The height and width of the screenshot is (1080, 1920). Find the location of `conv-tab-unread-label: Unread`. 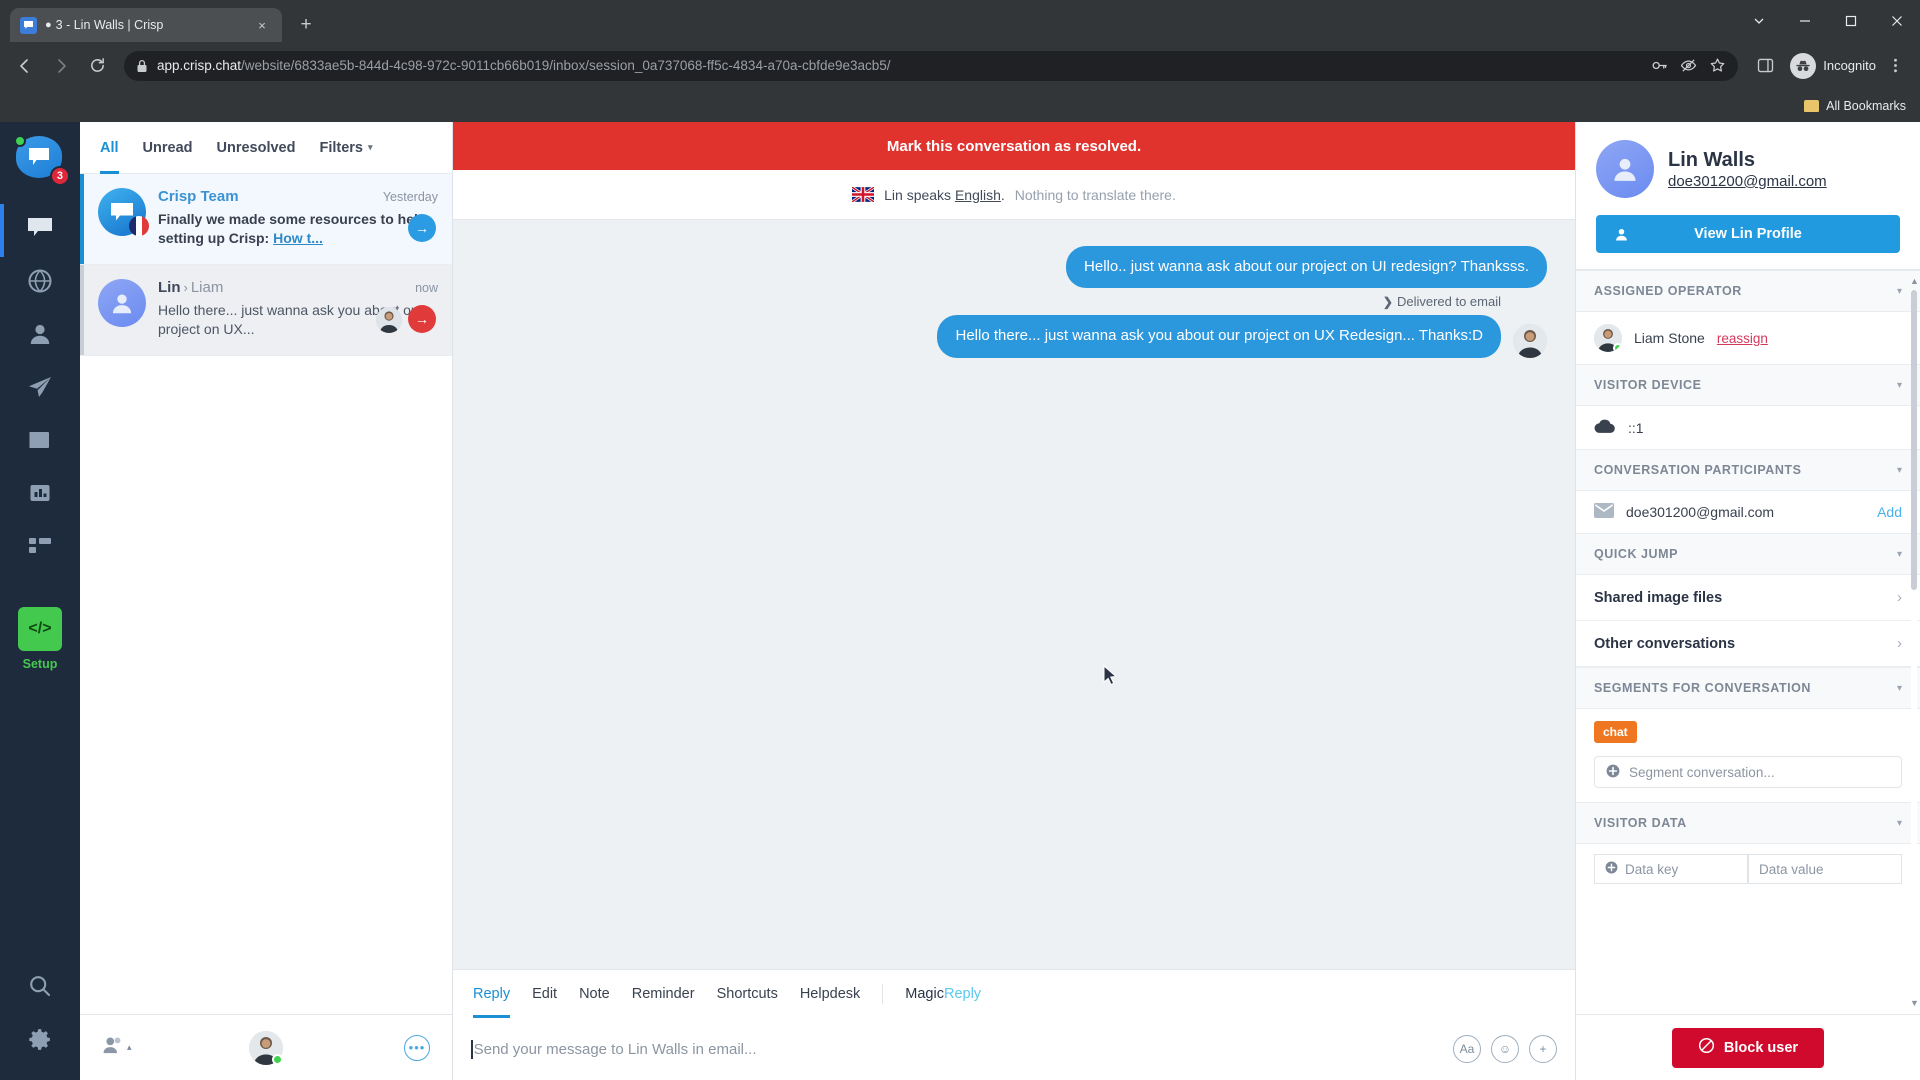

conv-tab-unread-label: Unread is located at coordinates (167, 147).